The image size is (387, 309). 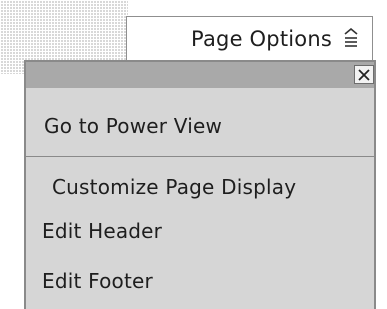 What do you see at coordinates (133, 126) in the screenshot?
I see `menu-item-go-to-power-view: Go to Power View` at bounding box center [133, 126].